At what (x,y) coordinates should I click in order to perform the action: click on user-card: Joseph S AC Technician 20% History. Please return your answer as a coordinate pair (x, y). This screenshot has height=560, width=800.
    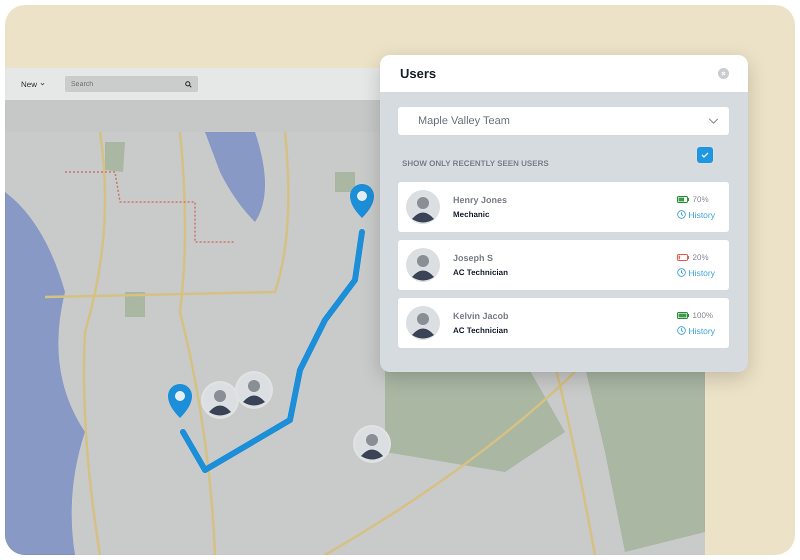
    Looking at the image, I should click on (563, 265).